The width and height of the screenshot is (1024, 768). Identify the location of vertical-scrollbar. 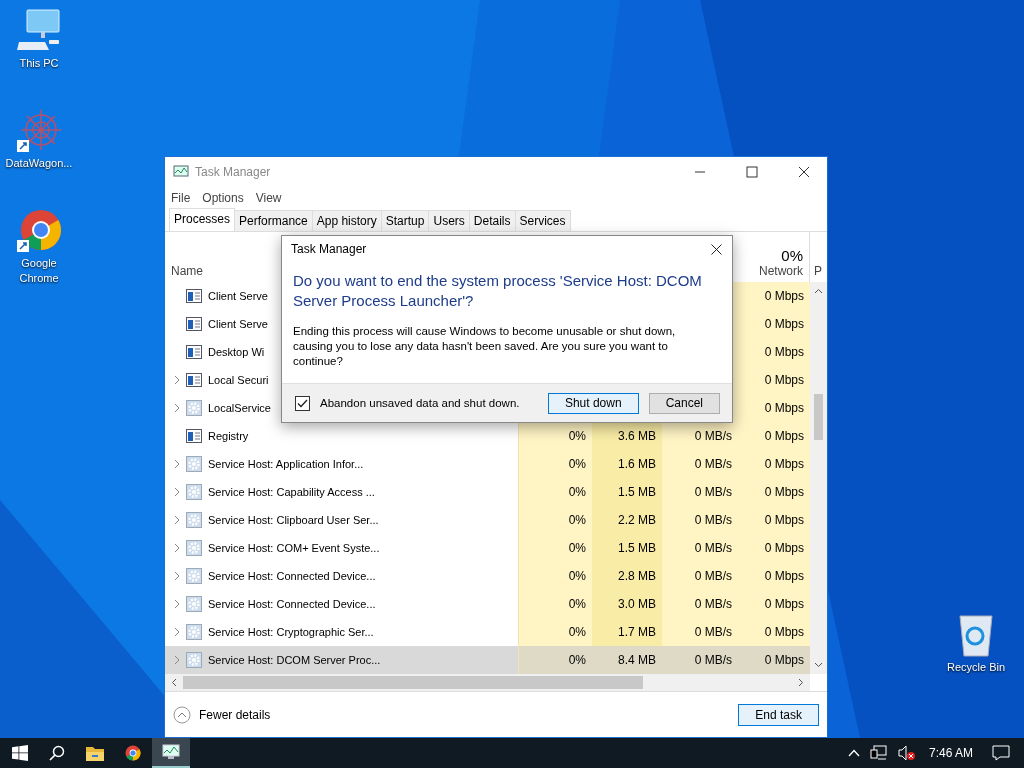
(818, 478).